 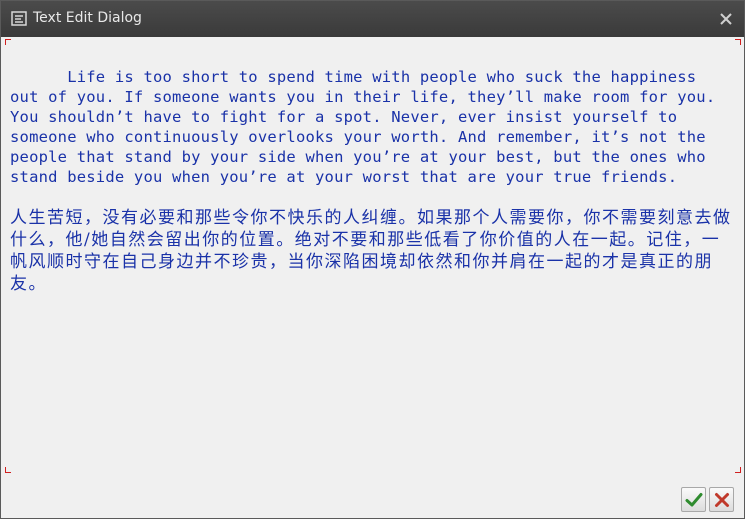 I want to click on cancel-x-icon, so click(x=722, y=500).